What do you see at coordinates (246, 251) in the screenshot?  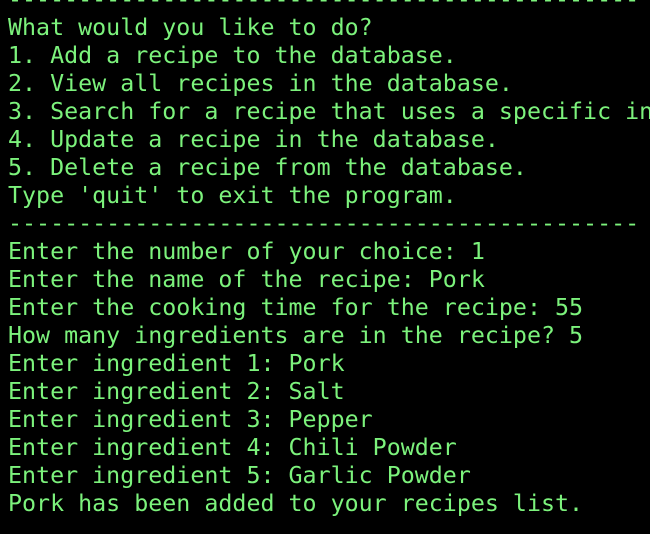 I see `choice-input-line: Enter the number of your choice: 1` at bounding box center [246, 251].